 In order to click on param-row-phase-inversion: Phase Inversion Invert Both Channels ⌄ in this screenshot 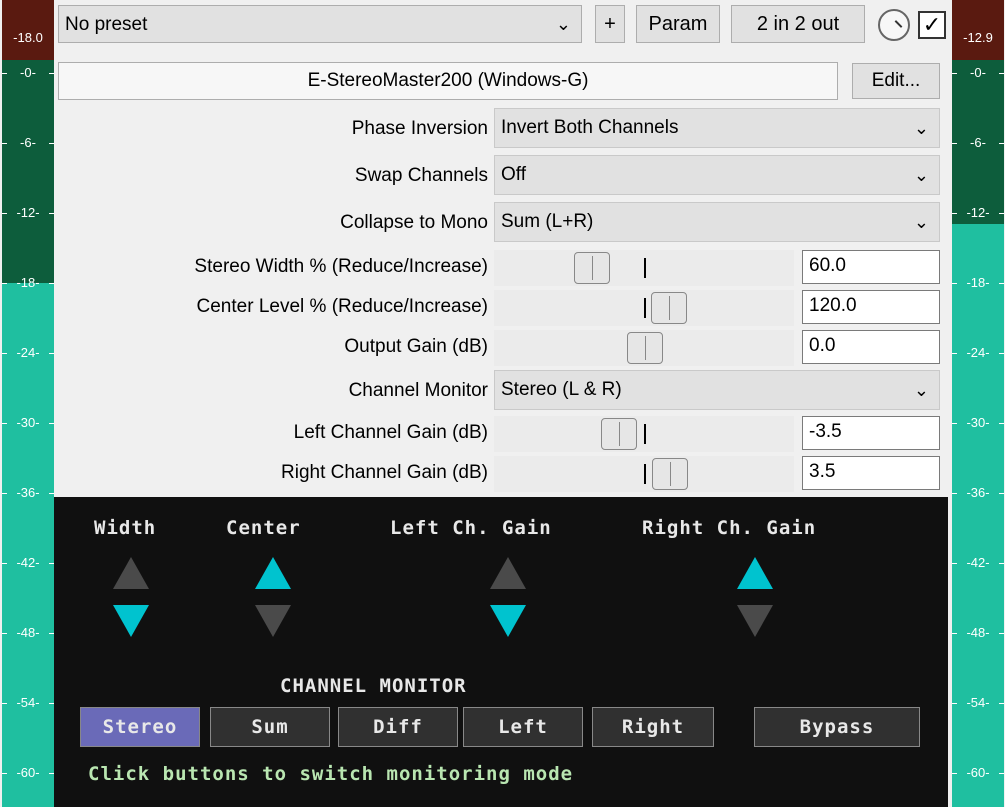, I will do `click(499, 128)`.